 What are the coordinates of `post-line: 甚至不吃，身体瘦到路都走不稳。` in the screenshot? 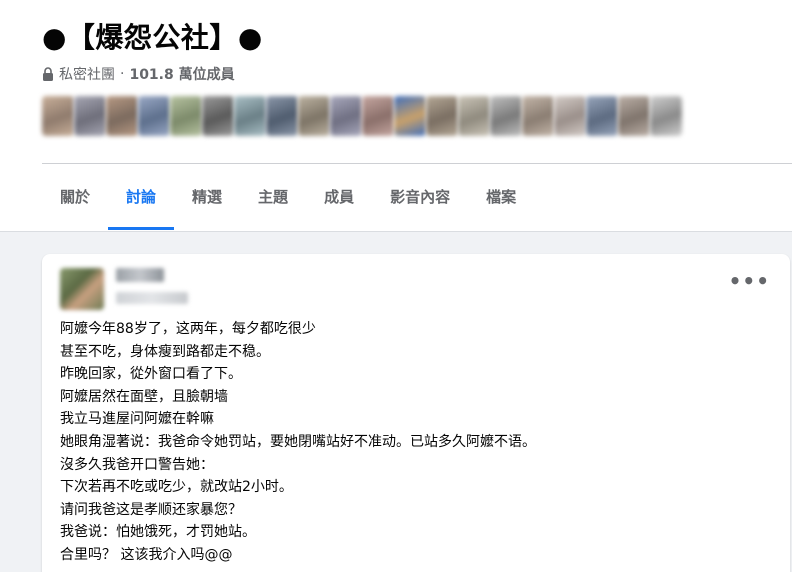 It's located at (165, 351).